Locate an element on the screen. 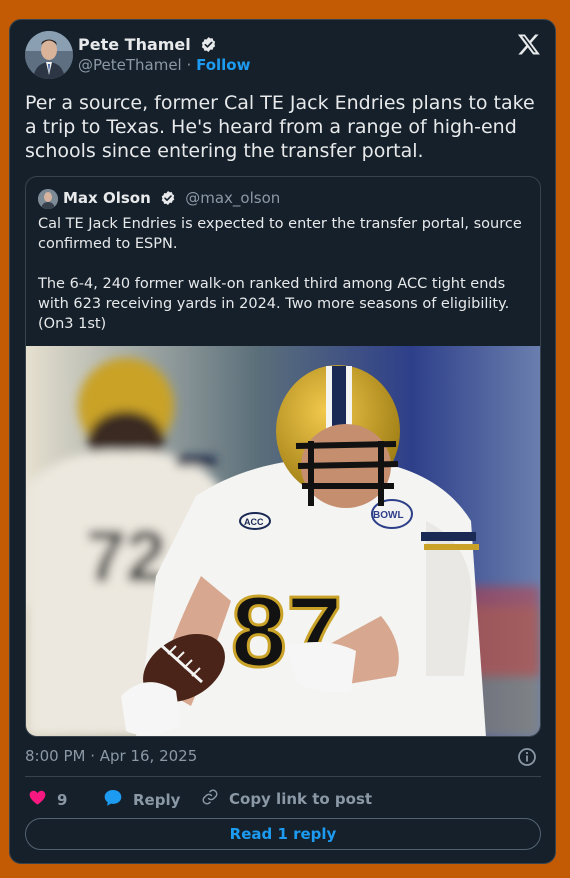  info-icon is located at coordinates (527, 757).